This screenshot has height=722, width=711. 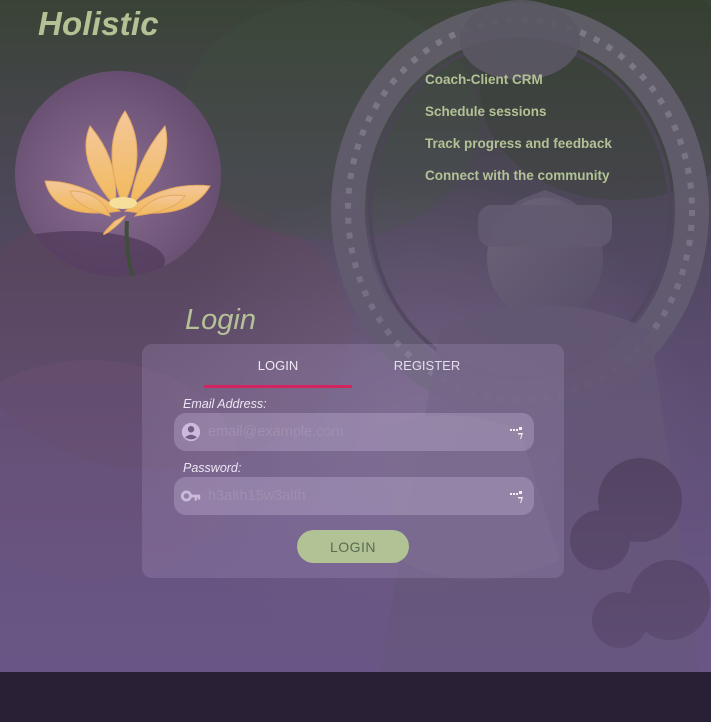 What do you see at coordinates (427, 365) in the screenshot?
I see `tab-register: REGISTER` at bounding box center [427, 365].